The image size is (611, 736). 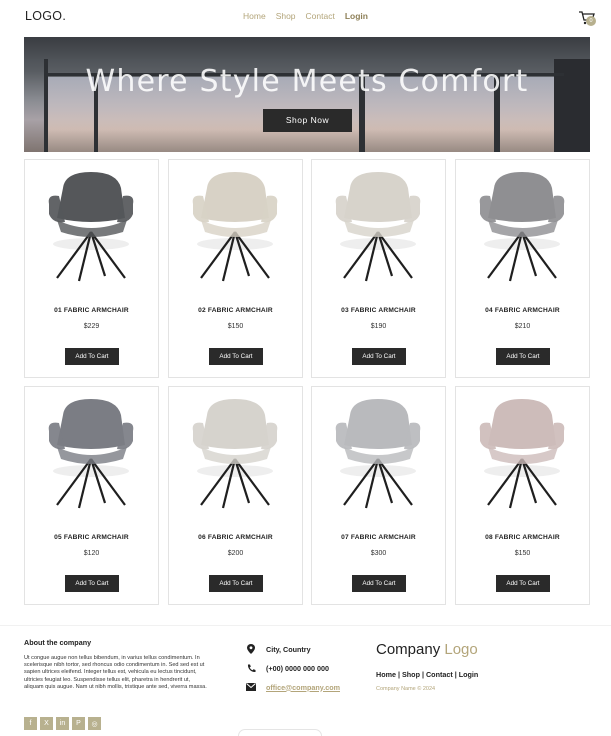 What do you see at coordinates (522, 537) in the screenshot?
I see `product-name: 08 FABRIC ARMCHAIR` at bounding box center [522, 537].